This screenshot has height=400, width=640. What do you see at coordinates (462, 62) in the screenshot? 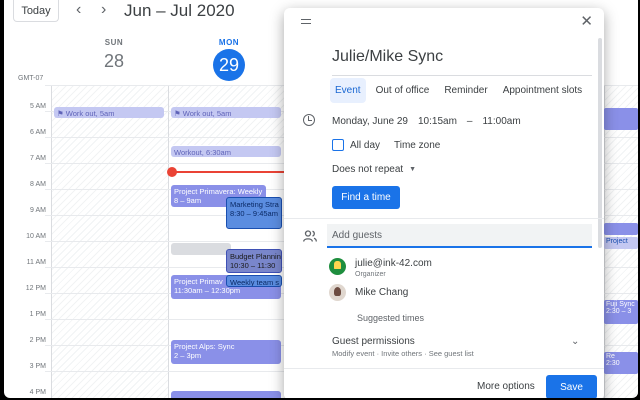
I see `event-title-input: Julie/Mike Sync` at bounding box center [462, 62].